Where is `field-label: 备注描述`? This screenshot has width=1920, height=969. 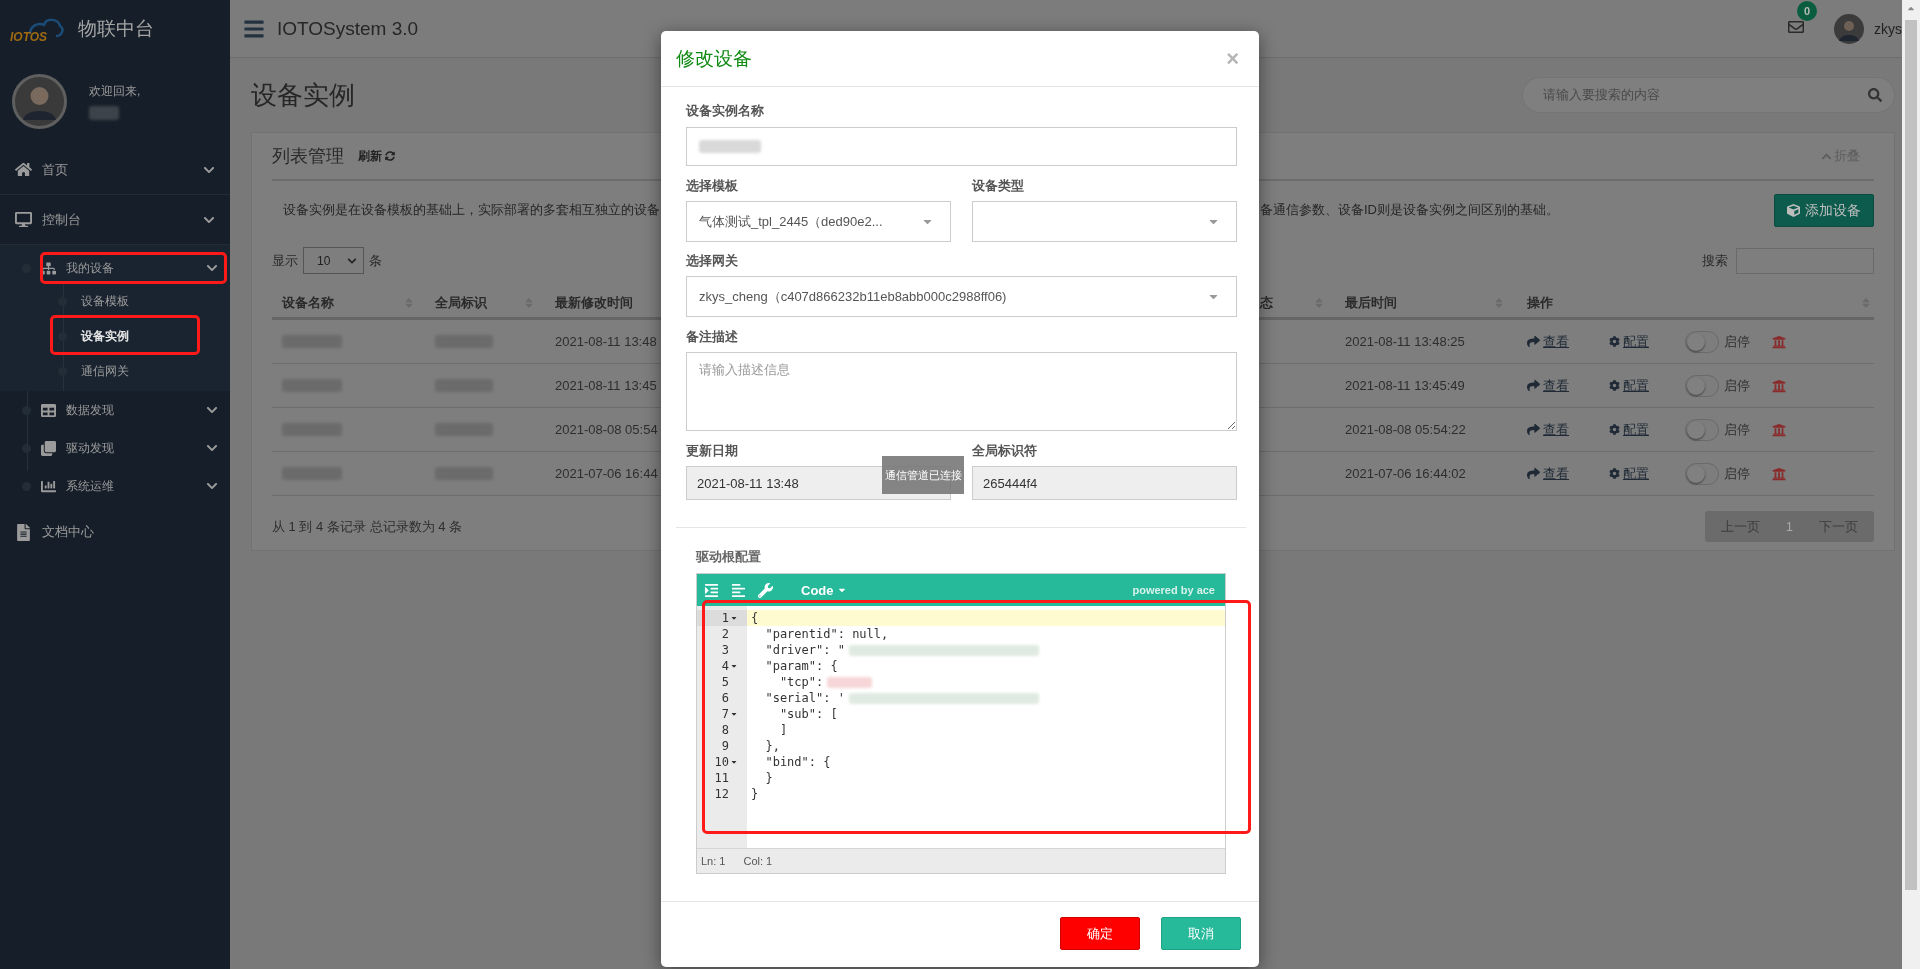 field-label: 备注描述 is located at coordinates (712, 337).